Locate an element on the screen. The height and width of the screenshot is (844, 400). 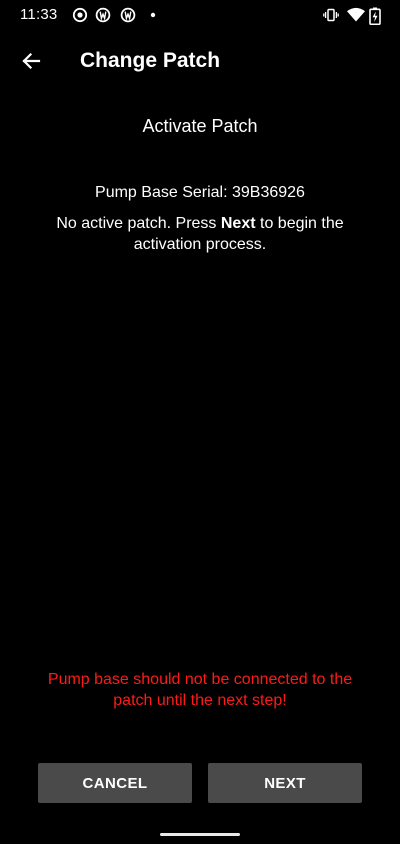
next-button: NEXT is located at coordinates (285, 783).